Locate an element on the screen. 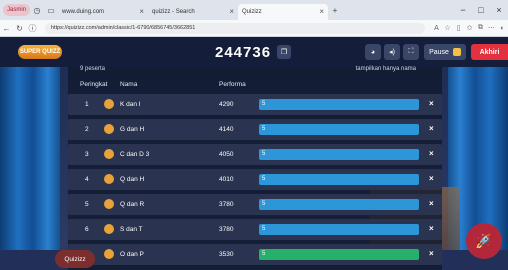 The height and width of the screenshot is (270, 508). logo-text: SUPER QUIZZ is located at coordinates (40, 52).